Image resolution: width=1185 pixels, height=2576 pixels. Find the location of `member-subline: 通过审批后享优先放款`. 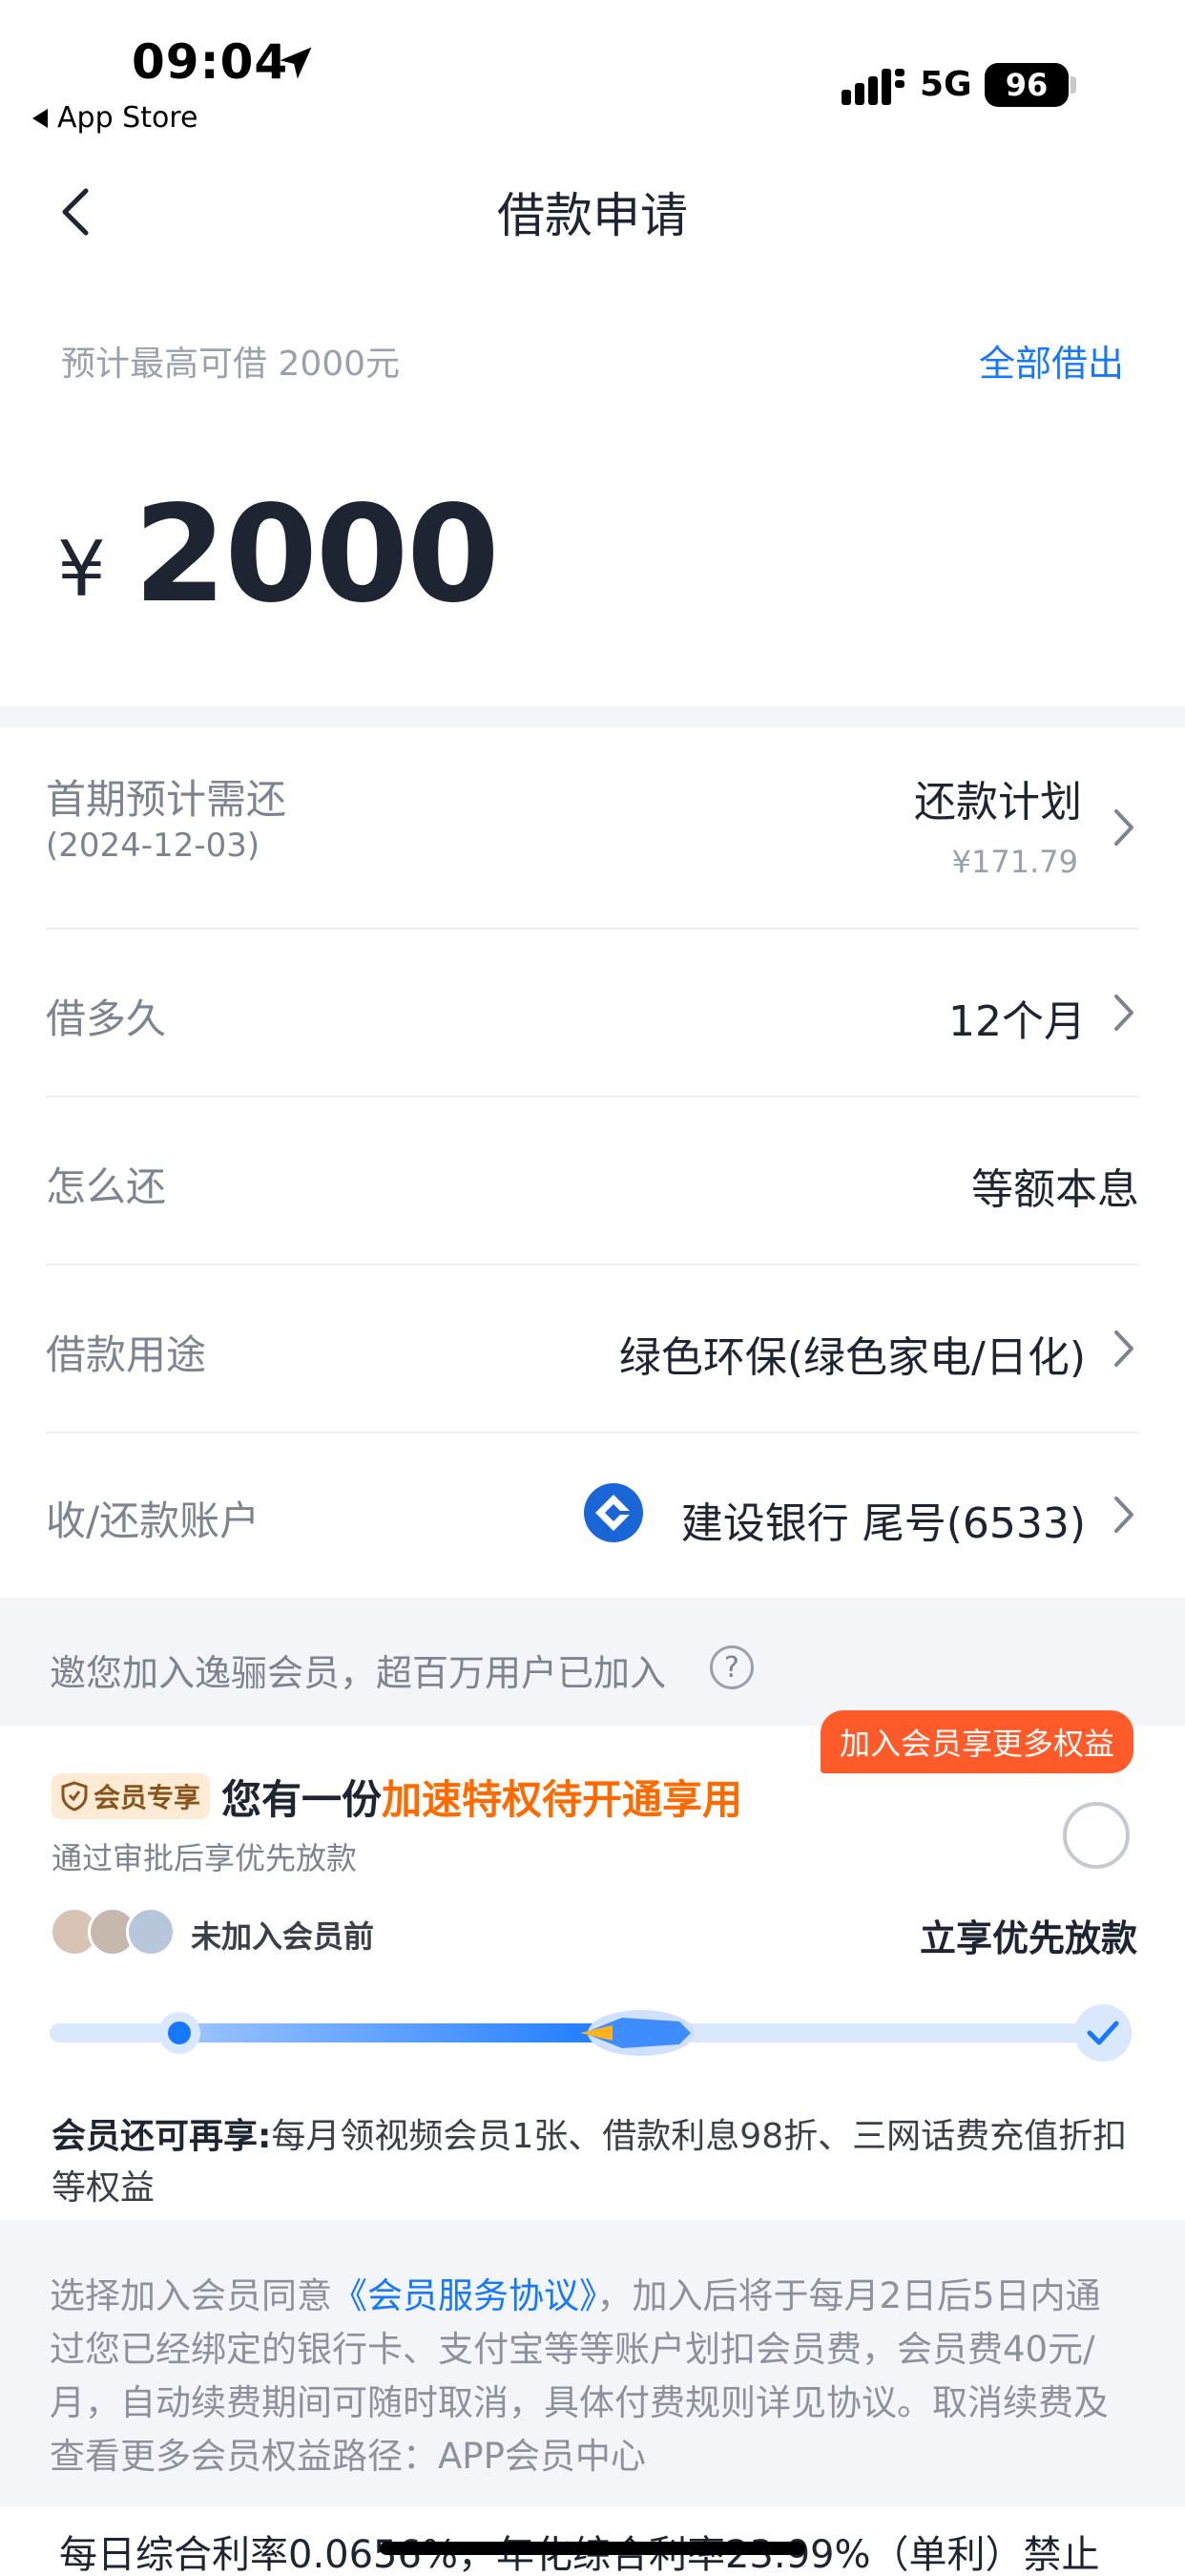

member-subline: 通过审批后享优先放款 is located at coordinates (205, 1858).